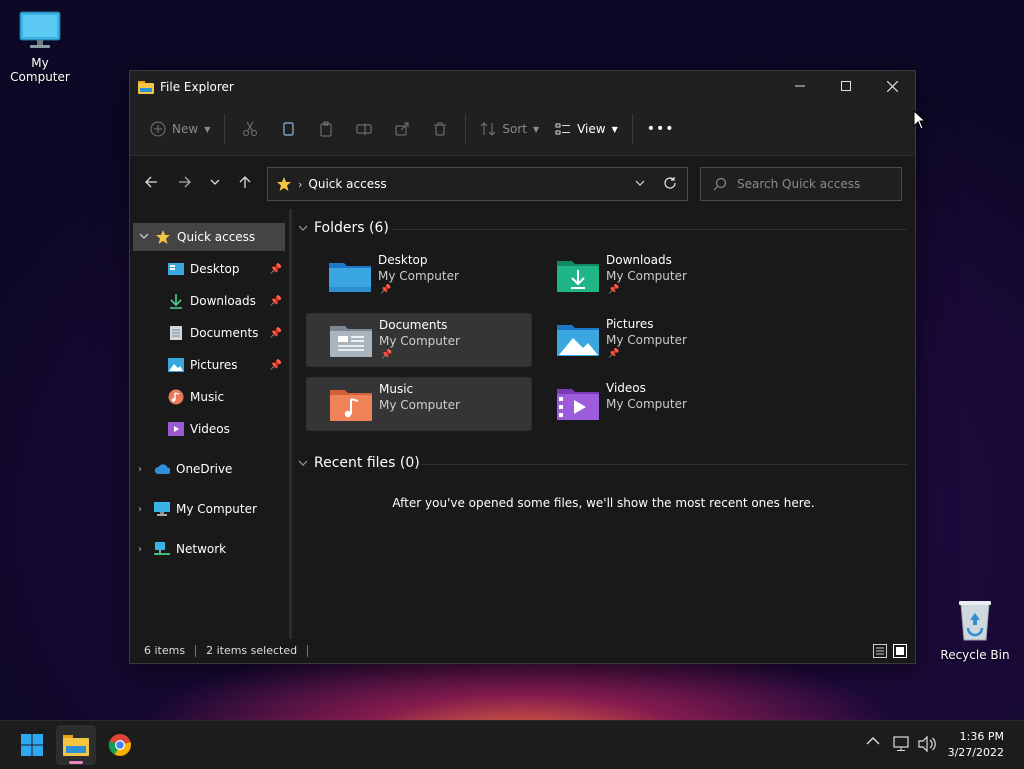 Image resolution: width=1024 pixels, height=769 pixels. What do you see at coordinates (326, 129) in the screenshot?
I see `paste-button` at bounding box center [326, 129].